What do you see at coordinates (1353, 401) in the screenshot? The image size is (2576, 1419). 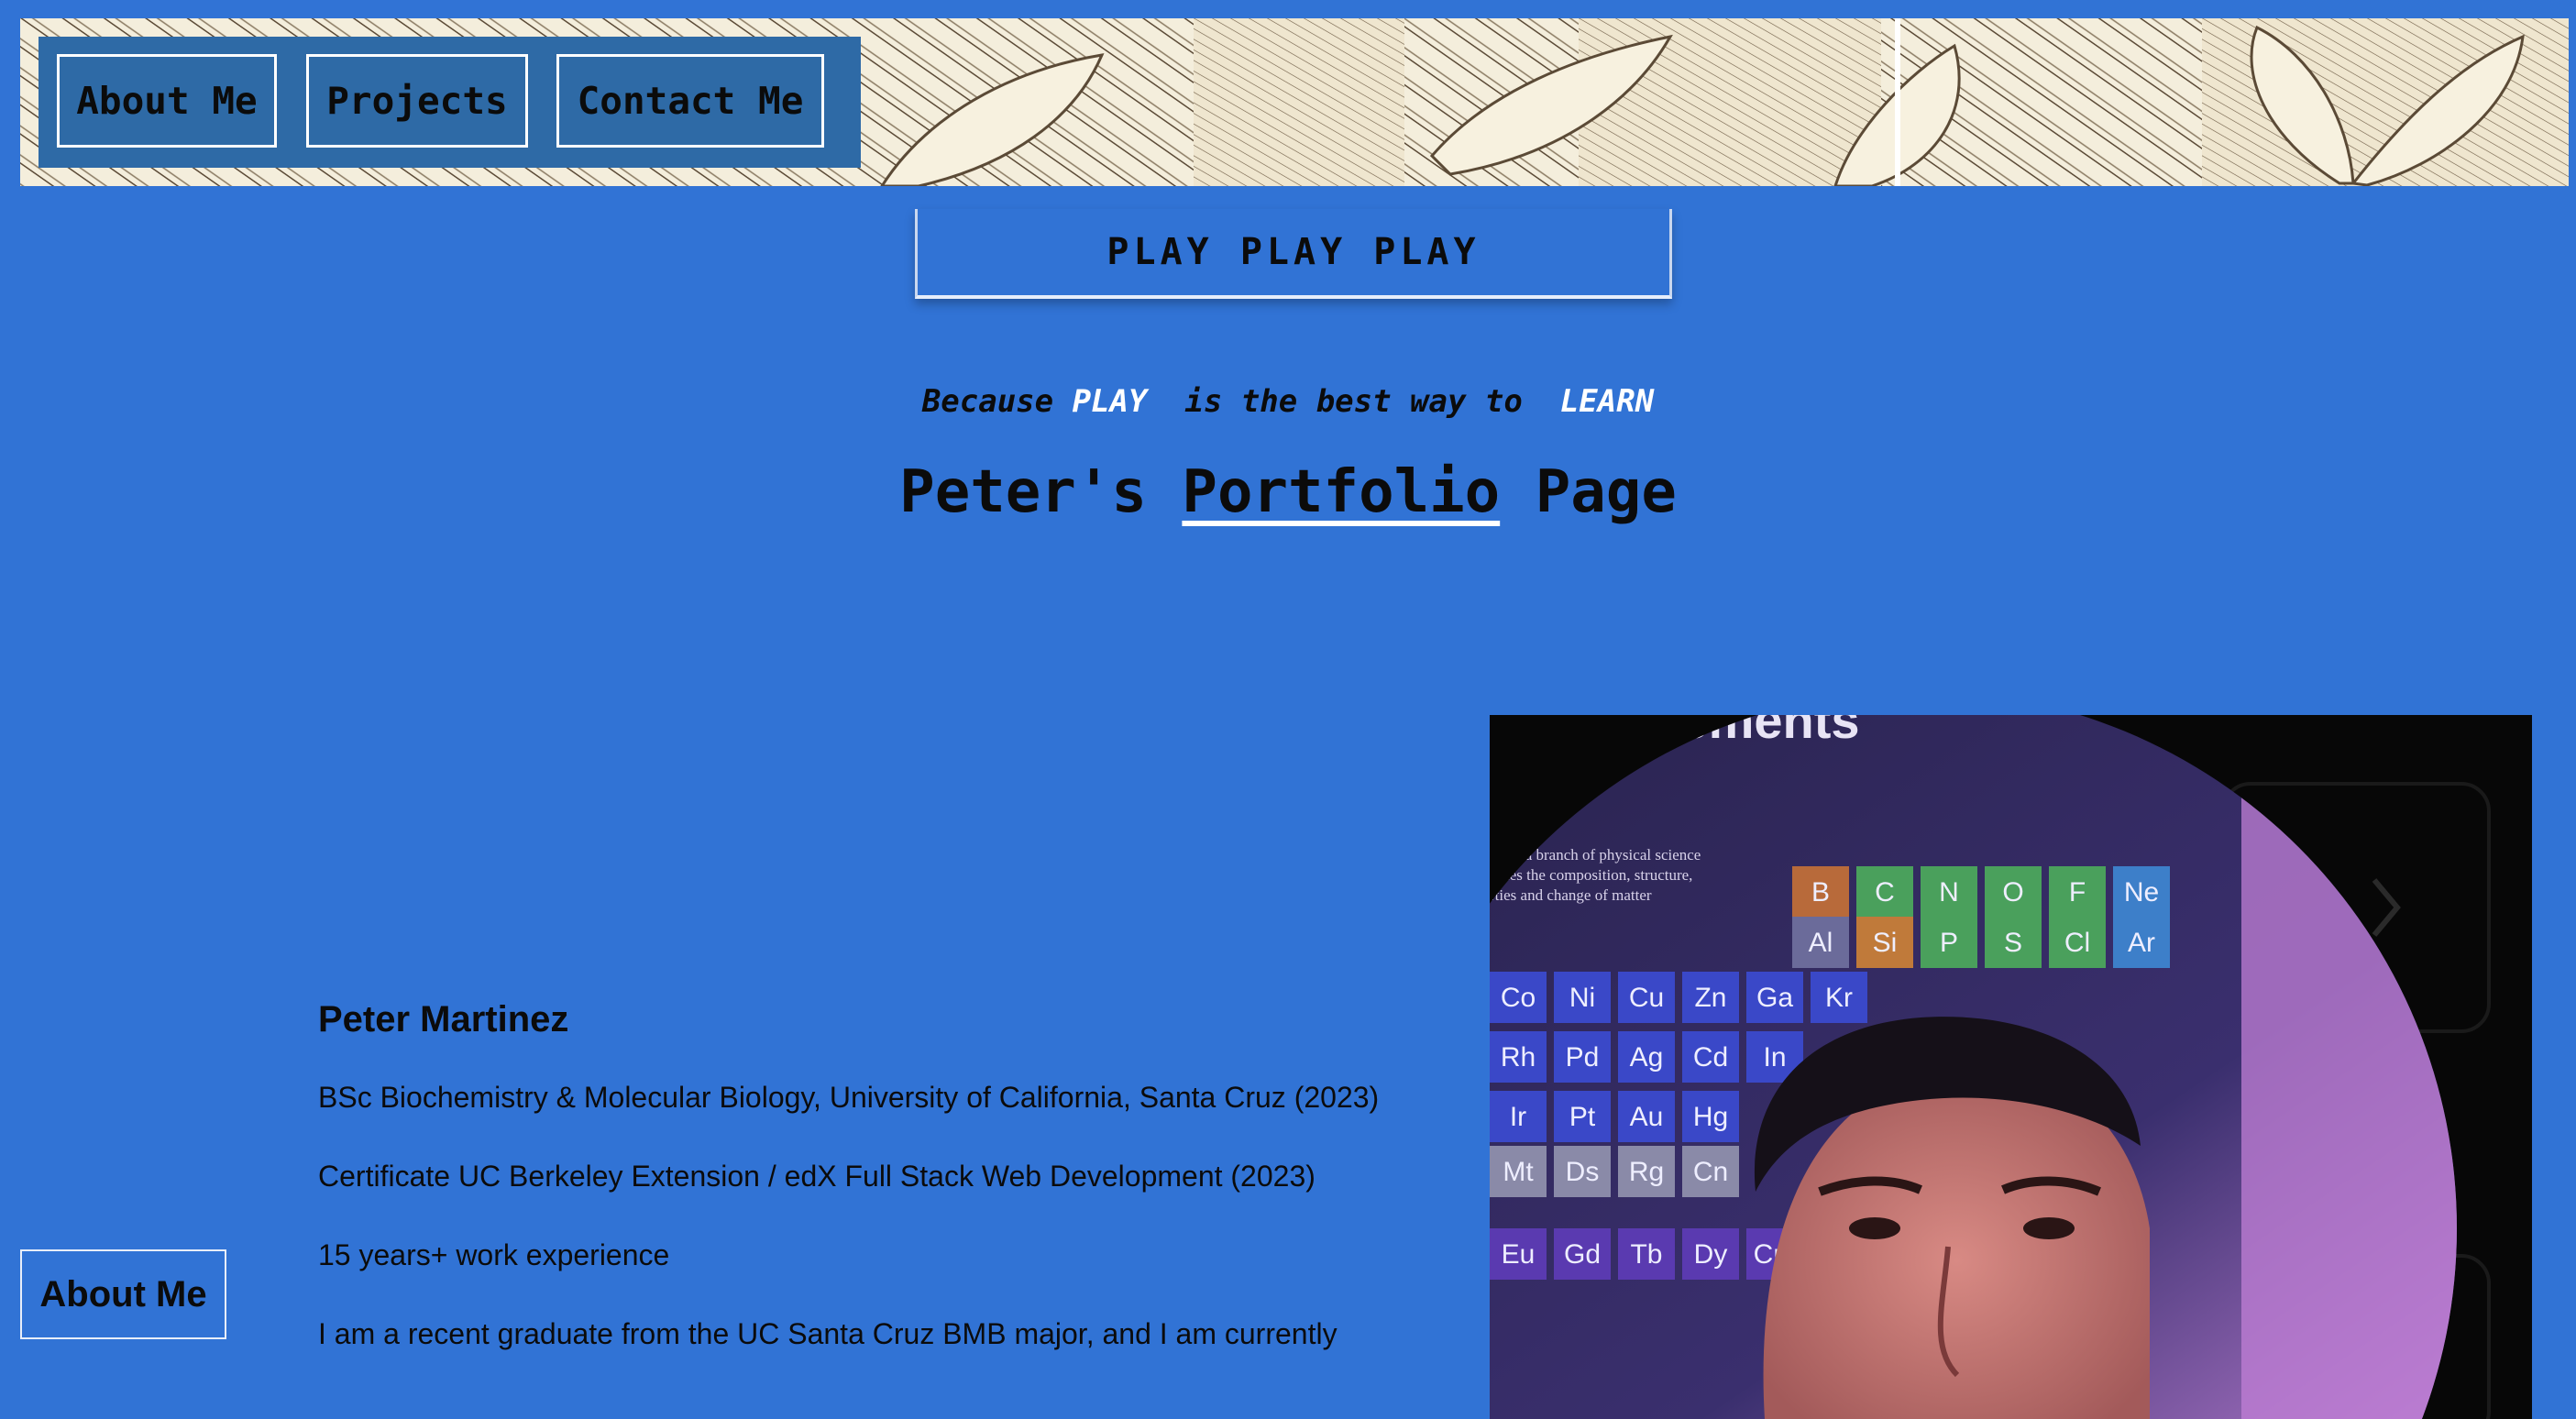 I see `tagline-middle: is the best way to` at bounding box center [1353, 401].